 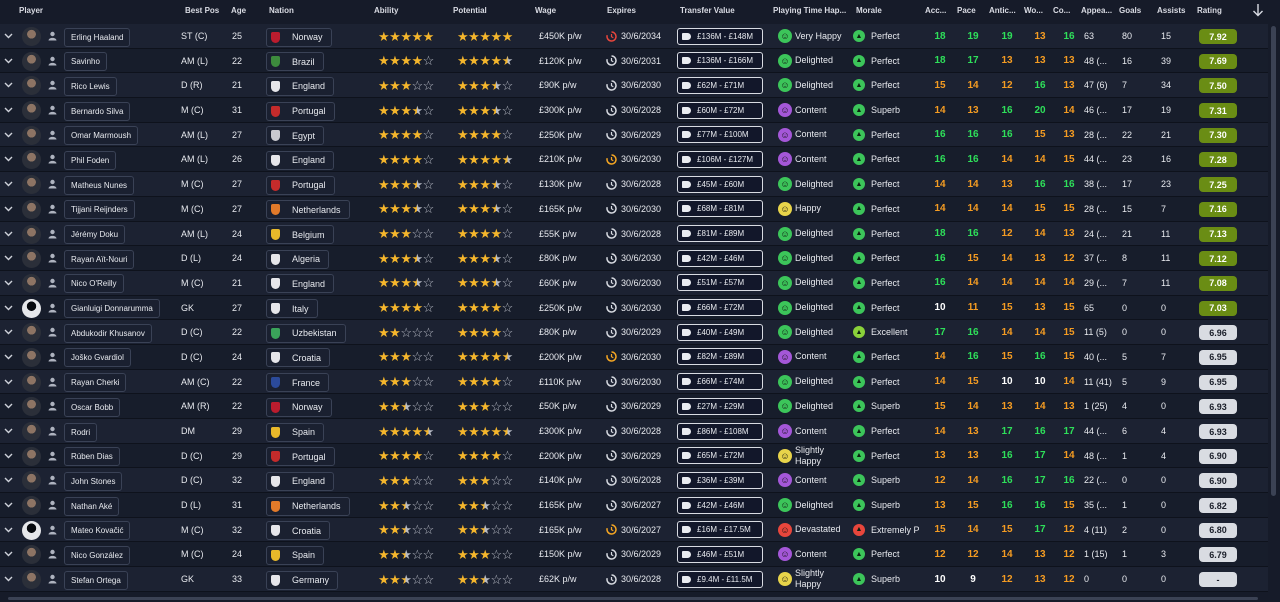 What do you see at coordinates (99, 259) in the screenshot?
I see `player-name-button: Rayan Aït-Nouri` at bounding box center [99, 259].